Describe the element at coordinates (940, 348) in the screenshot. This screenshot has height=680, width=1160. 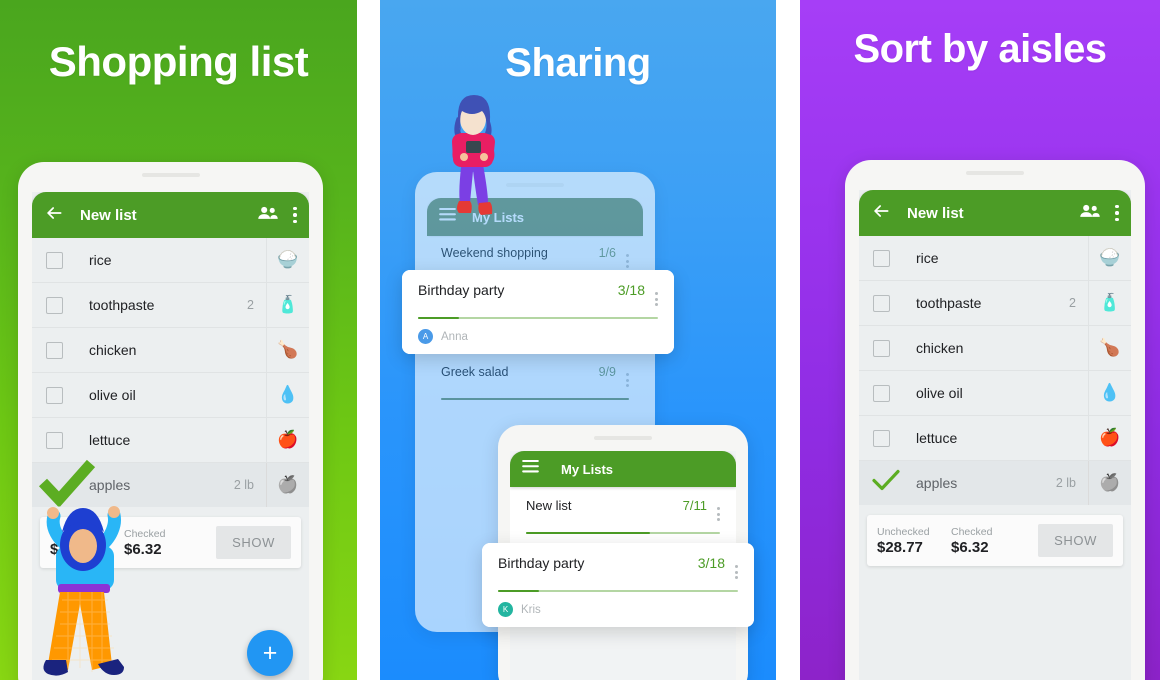
I see `item-name: chicken` at that location.